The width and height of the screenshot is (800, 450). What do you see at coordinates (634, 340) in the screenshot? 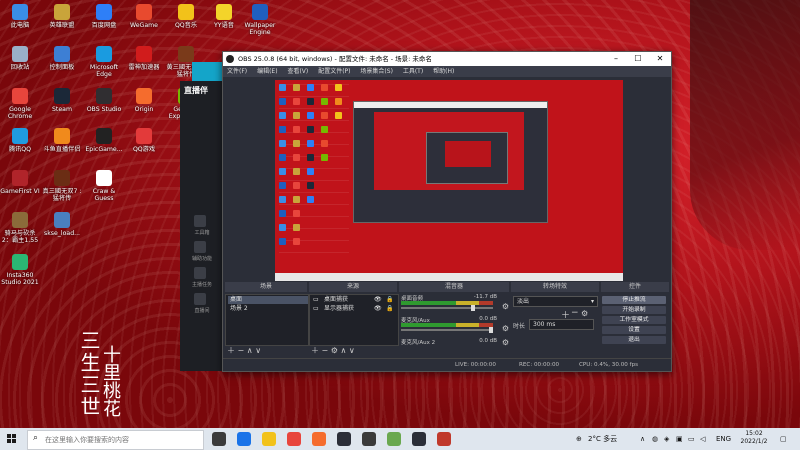
I see `exit-button: 退出` at bounding box center [634, 340].